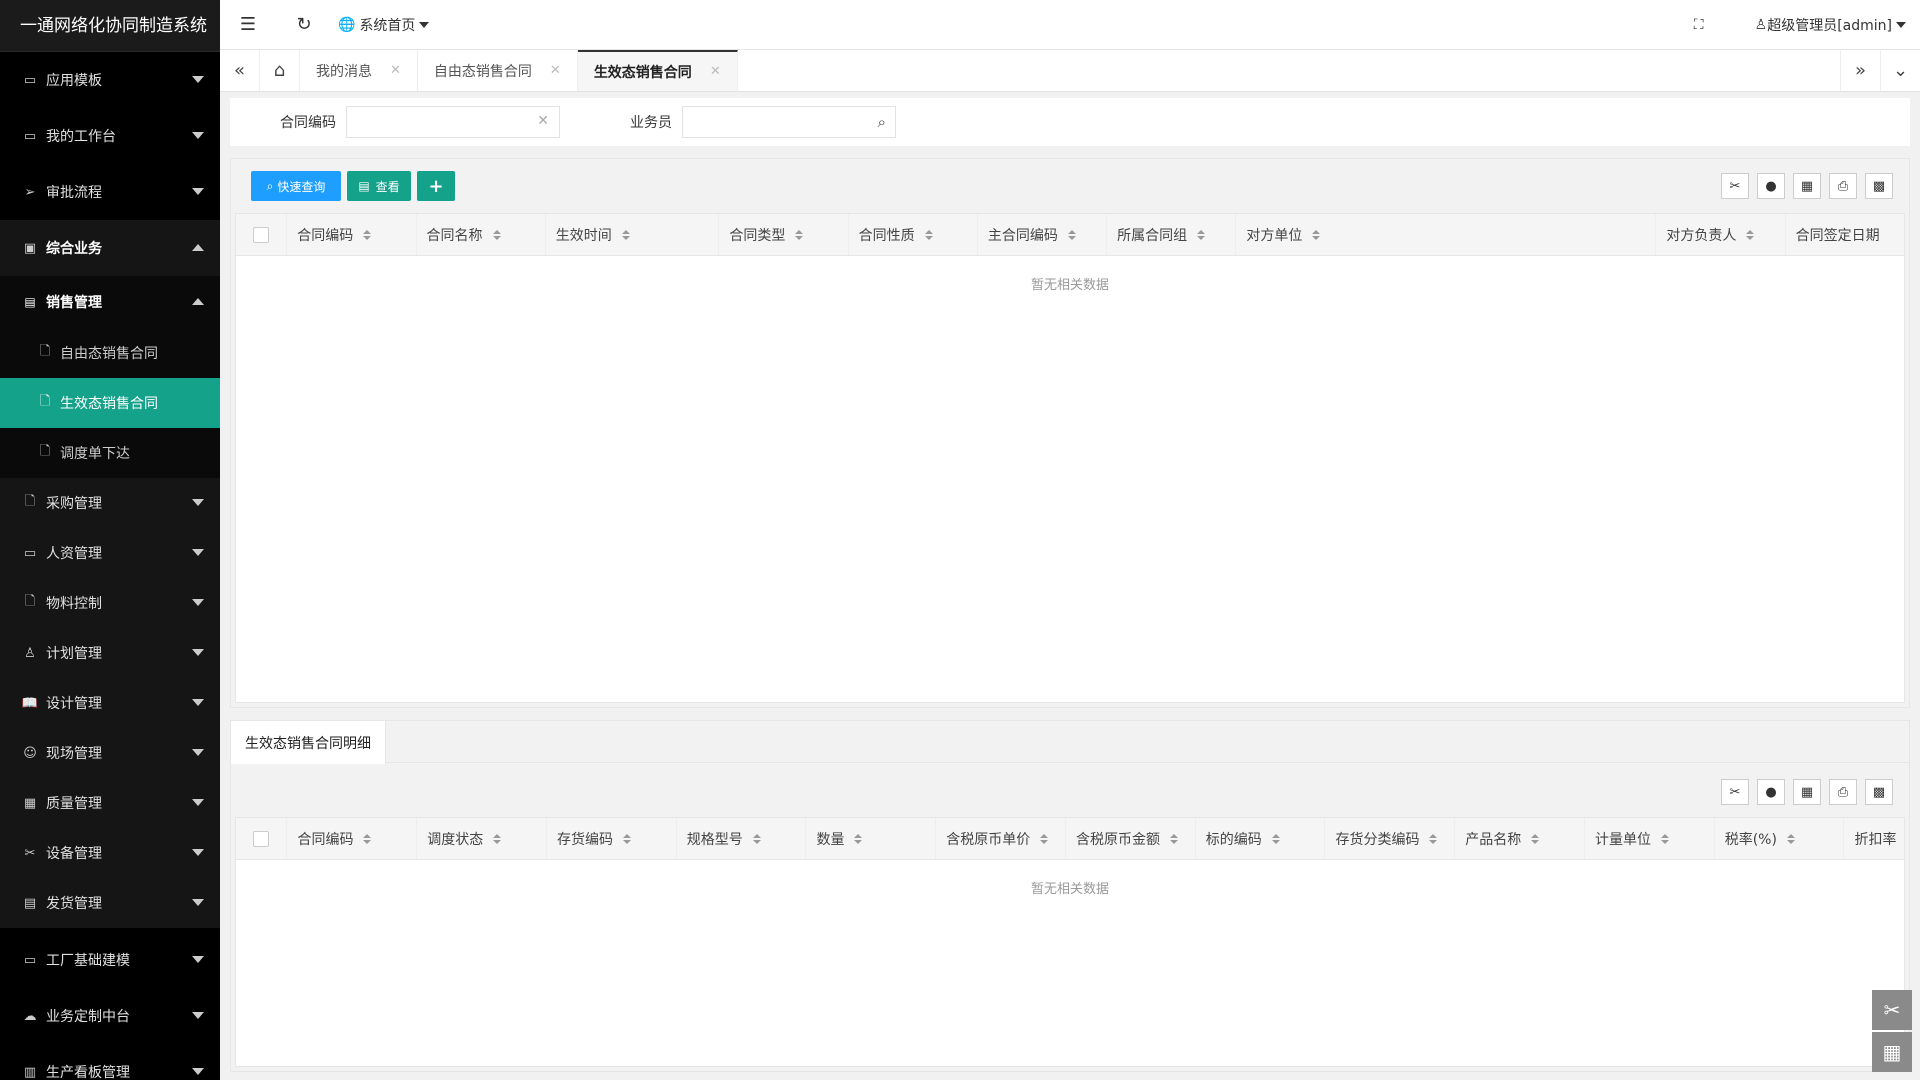 This screenshot has height=1080, width=1920. Describe the element at coordinates (482, 838) in the screenshot. I see `column-header: 调度状态` at that location.